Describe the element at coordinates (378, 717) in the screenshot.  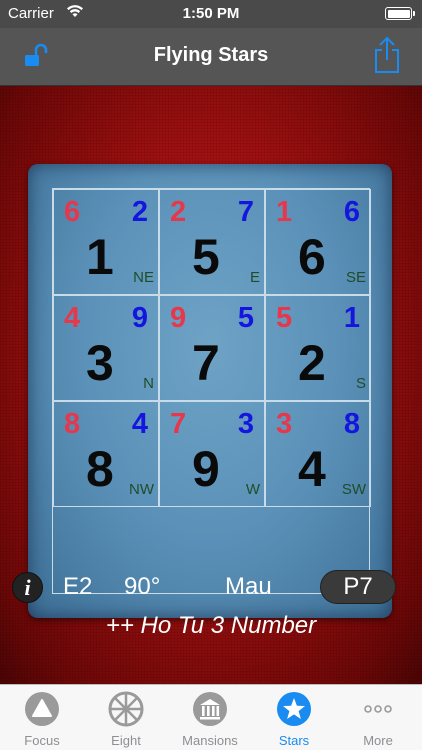
I see `tab-more: More` at that location.